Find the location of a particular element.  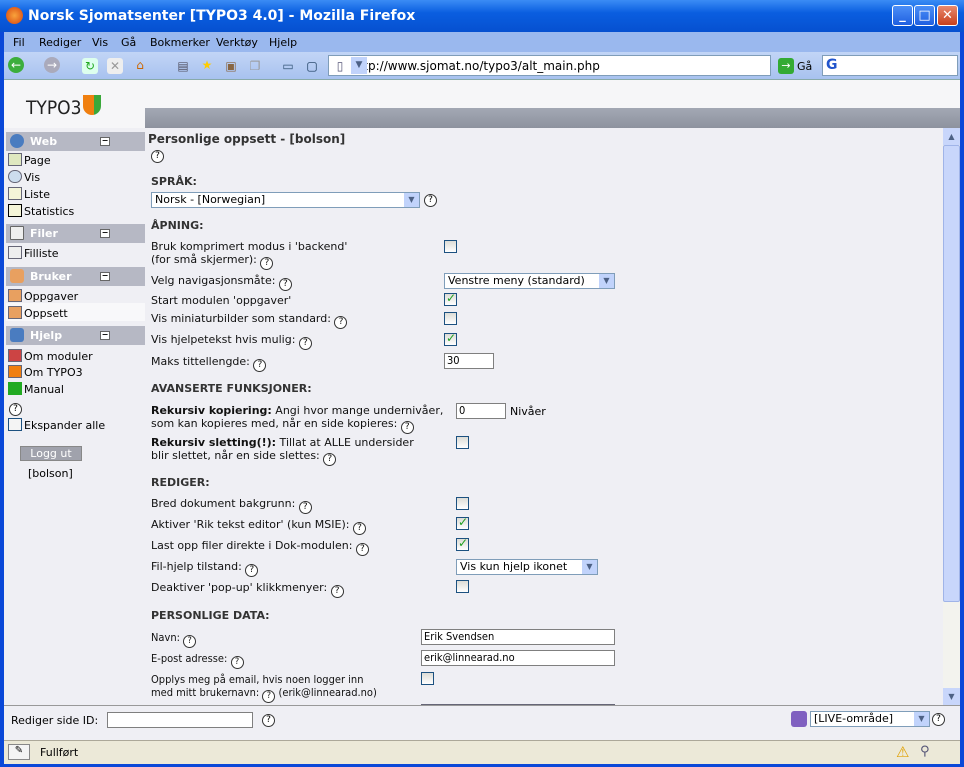

nav-item-filliste: Filliste is located at coordinates (33, 253).